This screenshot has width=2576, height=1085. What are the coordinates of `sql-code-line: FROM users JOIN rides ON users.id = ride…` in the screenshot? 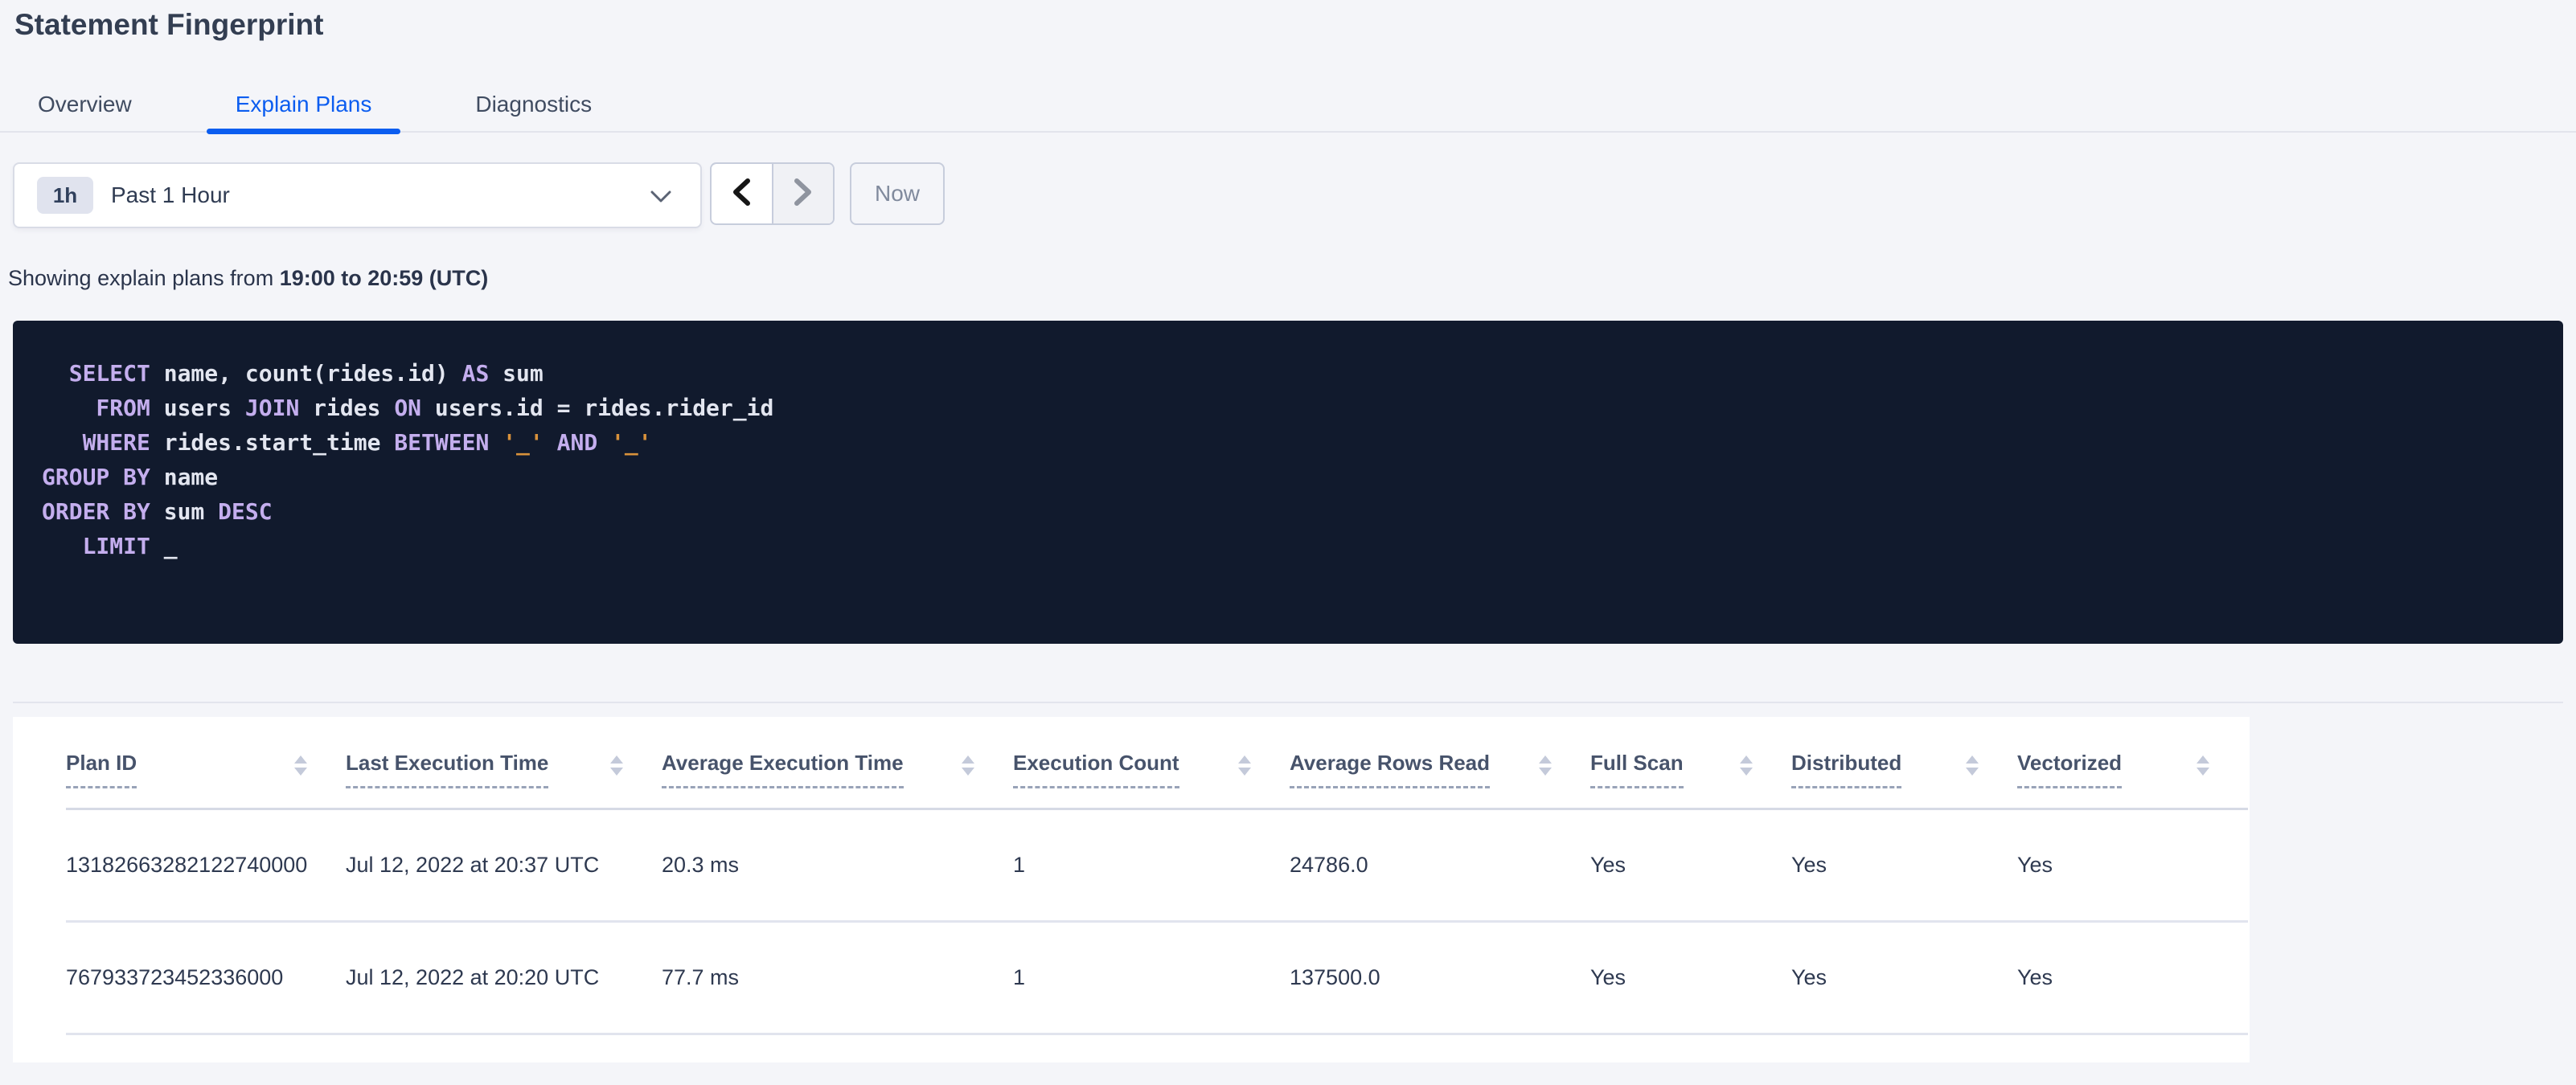 It's located at (408, 408).